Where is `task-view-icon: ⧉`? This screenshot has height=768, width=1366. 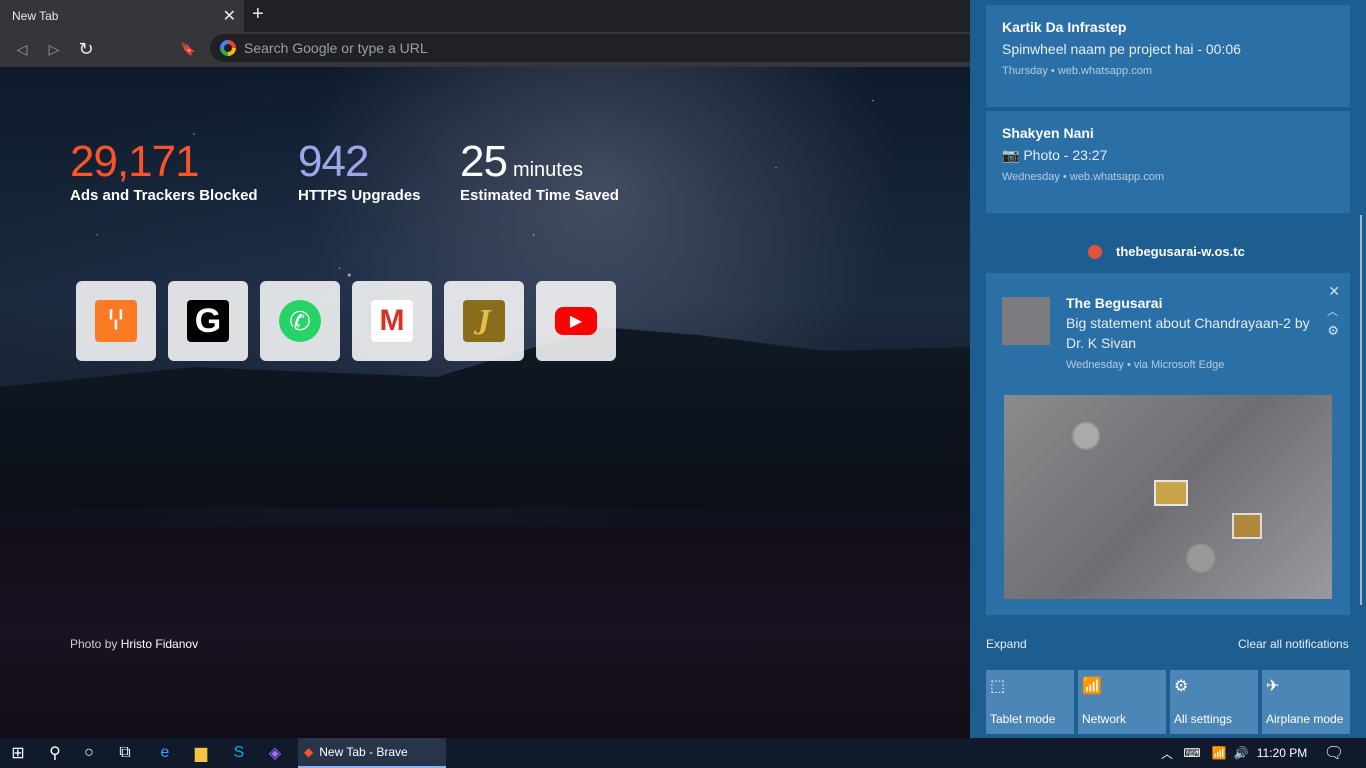 task-view-icon: ⧉ is located at coordinates (125, 753).